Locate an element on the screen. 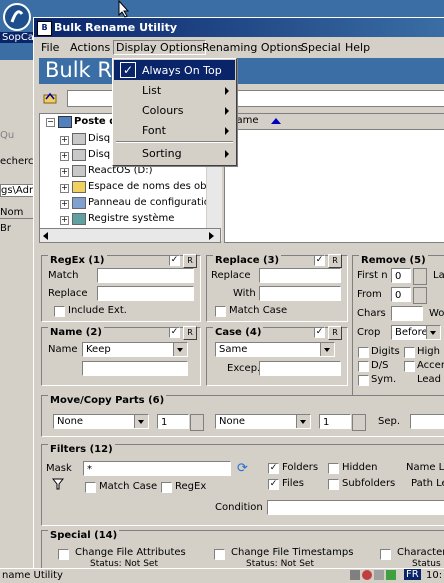  special-title: Special (14) is located at coordinates (84, 535).